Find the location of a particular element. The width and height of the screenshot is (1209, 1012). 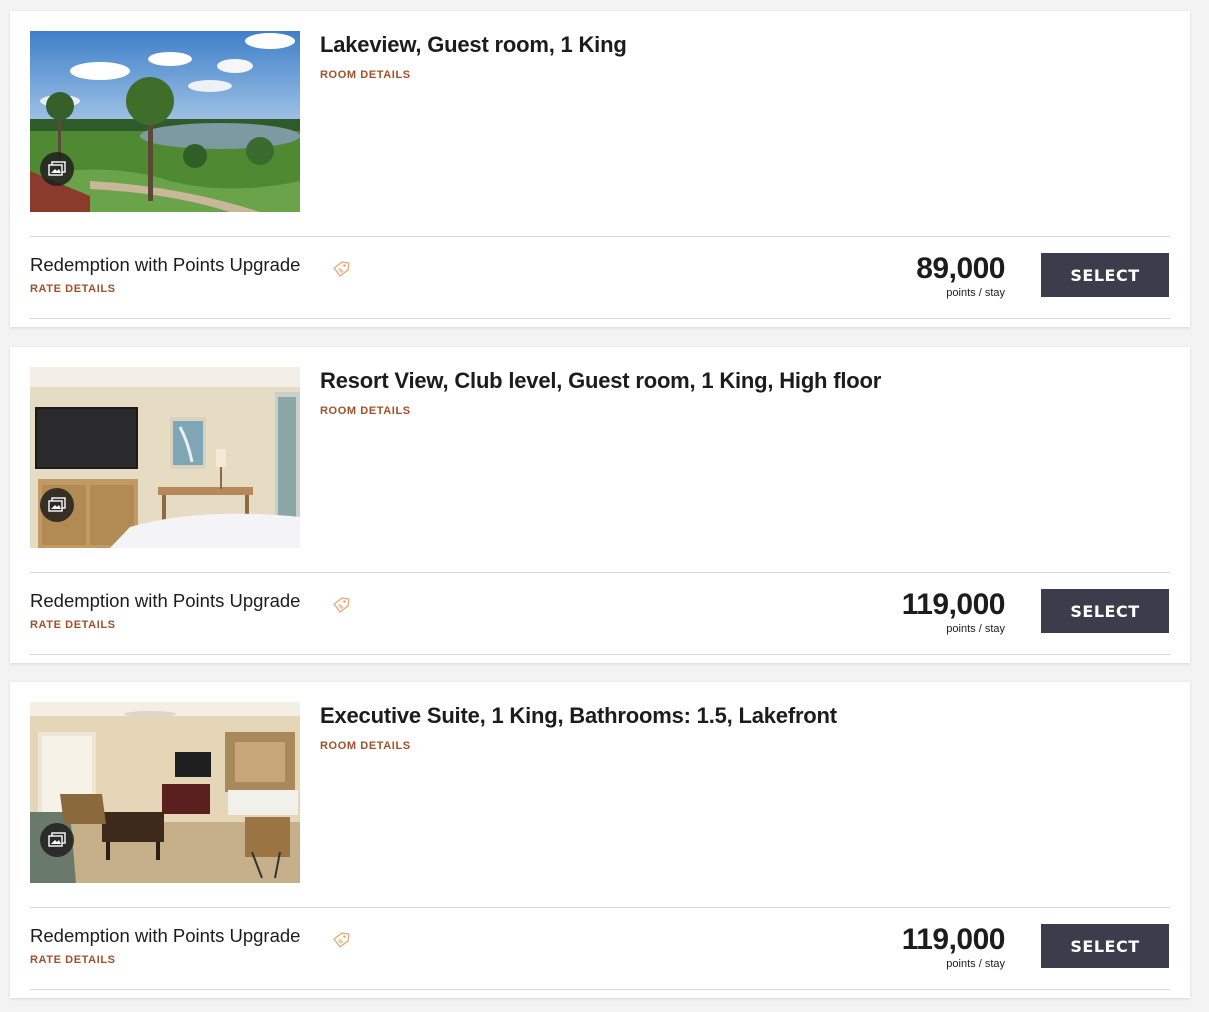

resort-view-room-photo is located at coordinates (165, 457).